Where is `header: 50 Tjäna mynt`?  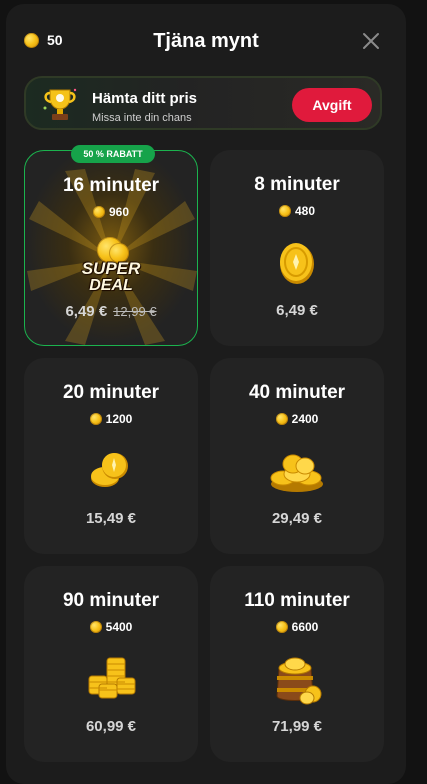 header: 50 Tjäna mynt is located at coordinates (206, 37).